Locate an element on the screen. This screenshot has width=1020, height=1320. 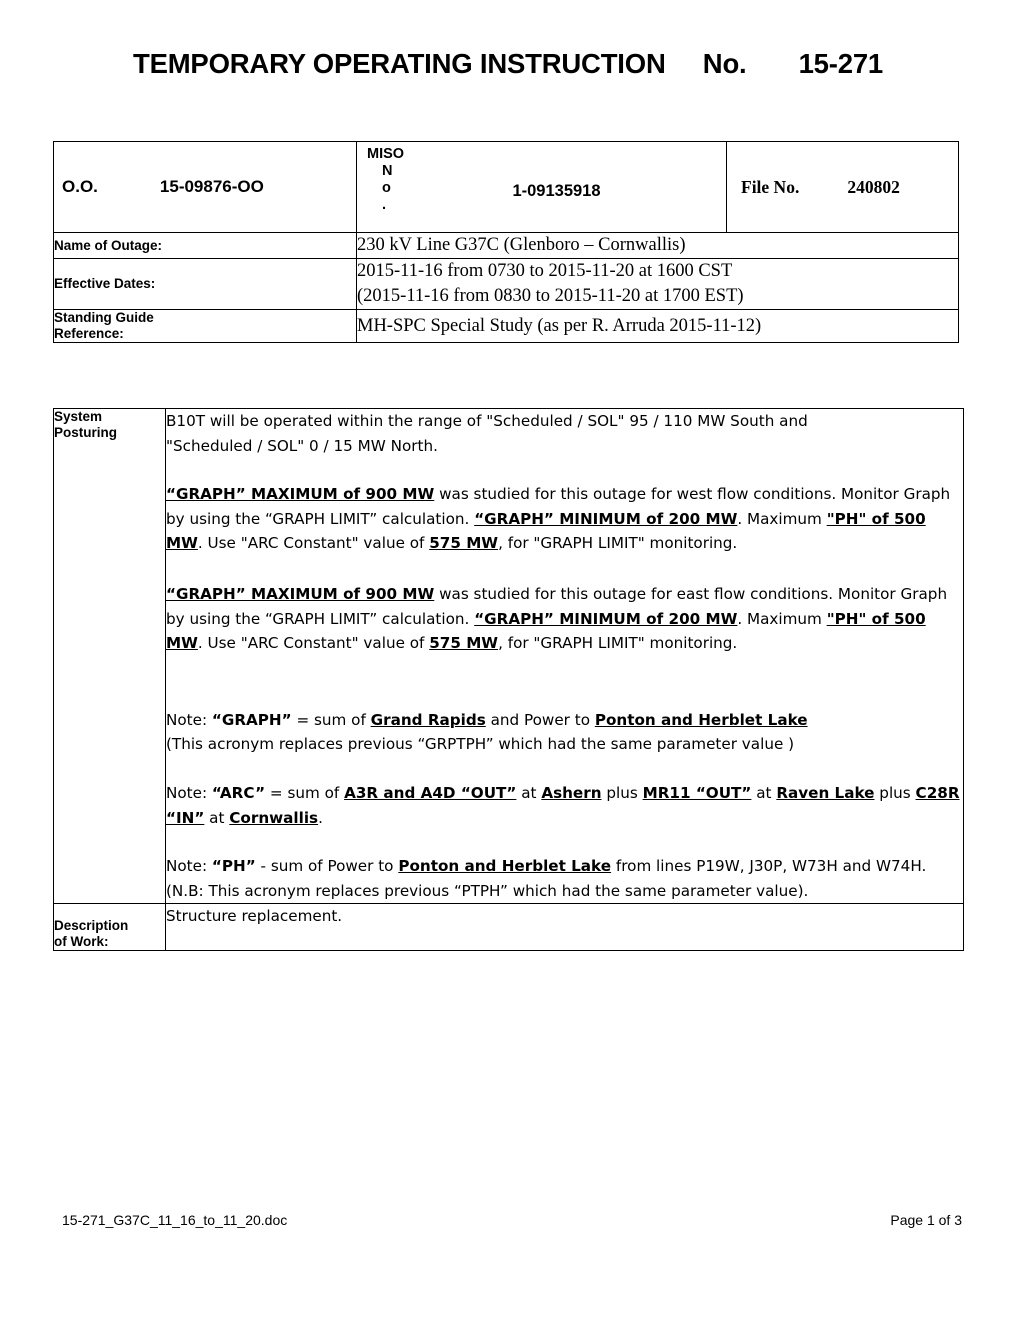
graph-west-text3: . Use "ARC Constant" value of is located at coordinates (313, 543).